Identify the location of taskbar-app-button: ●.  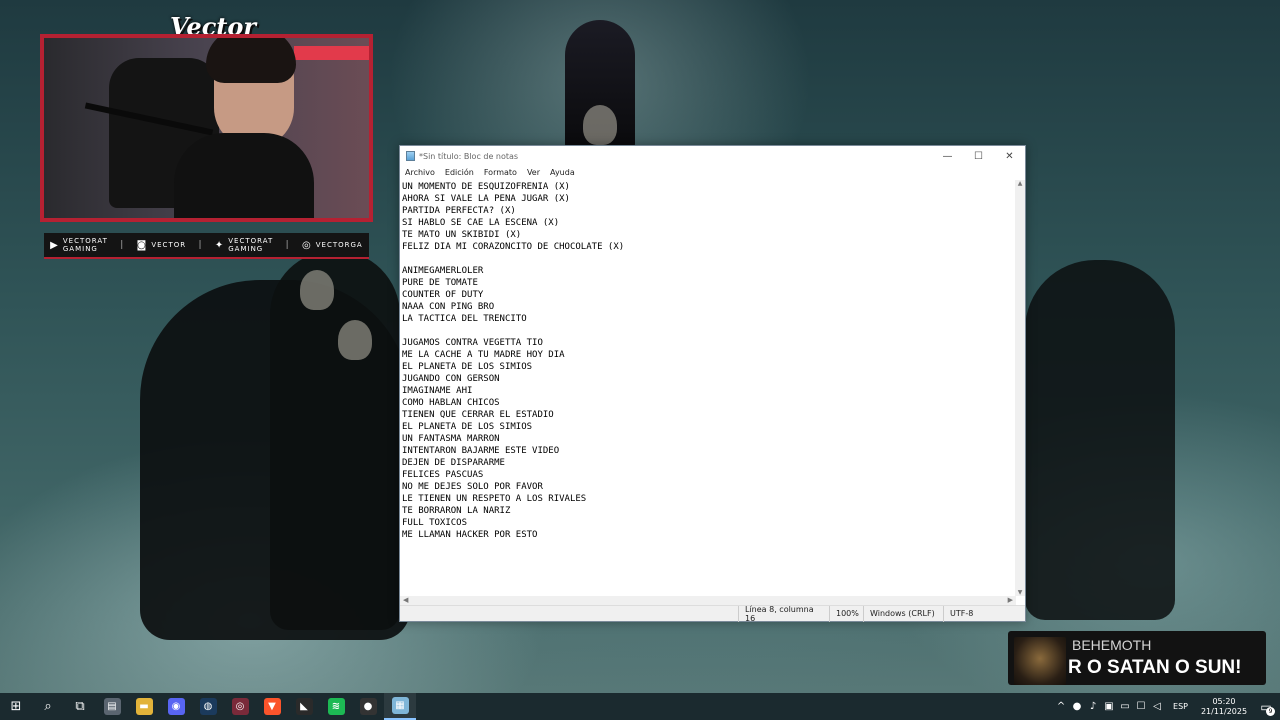
(368, 706).